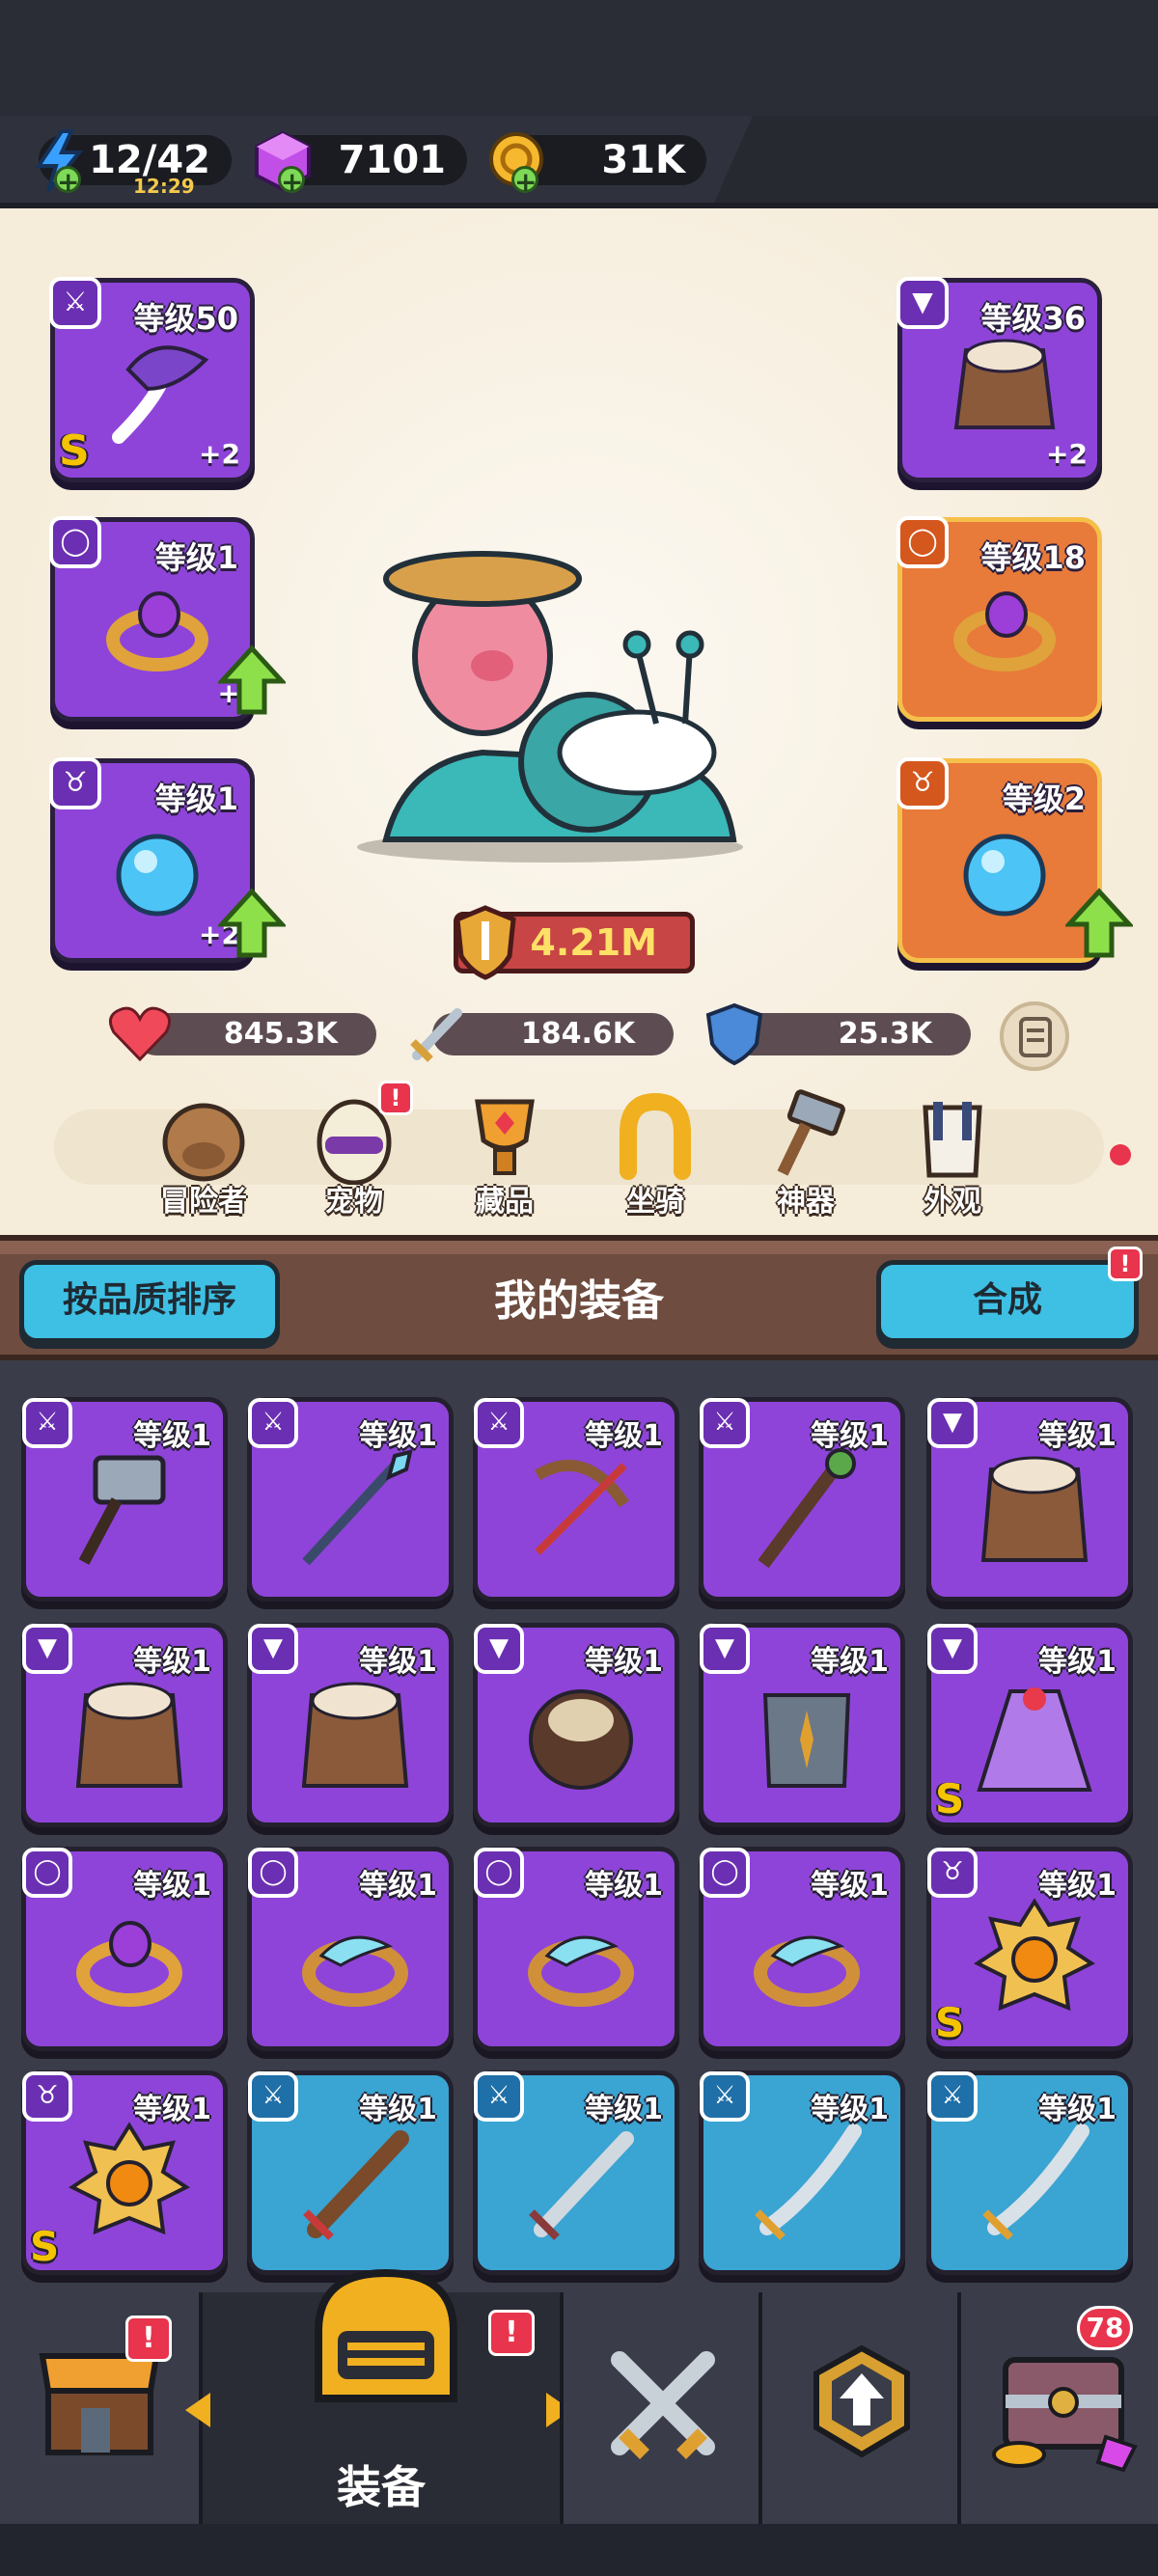 The height and width of the screenshot is (2576, 1158). Describe the element at coordinates (576, 1725) in the screenshot. I see `inventory-item-fur-armor: ▼ 等级1` at that location.